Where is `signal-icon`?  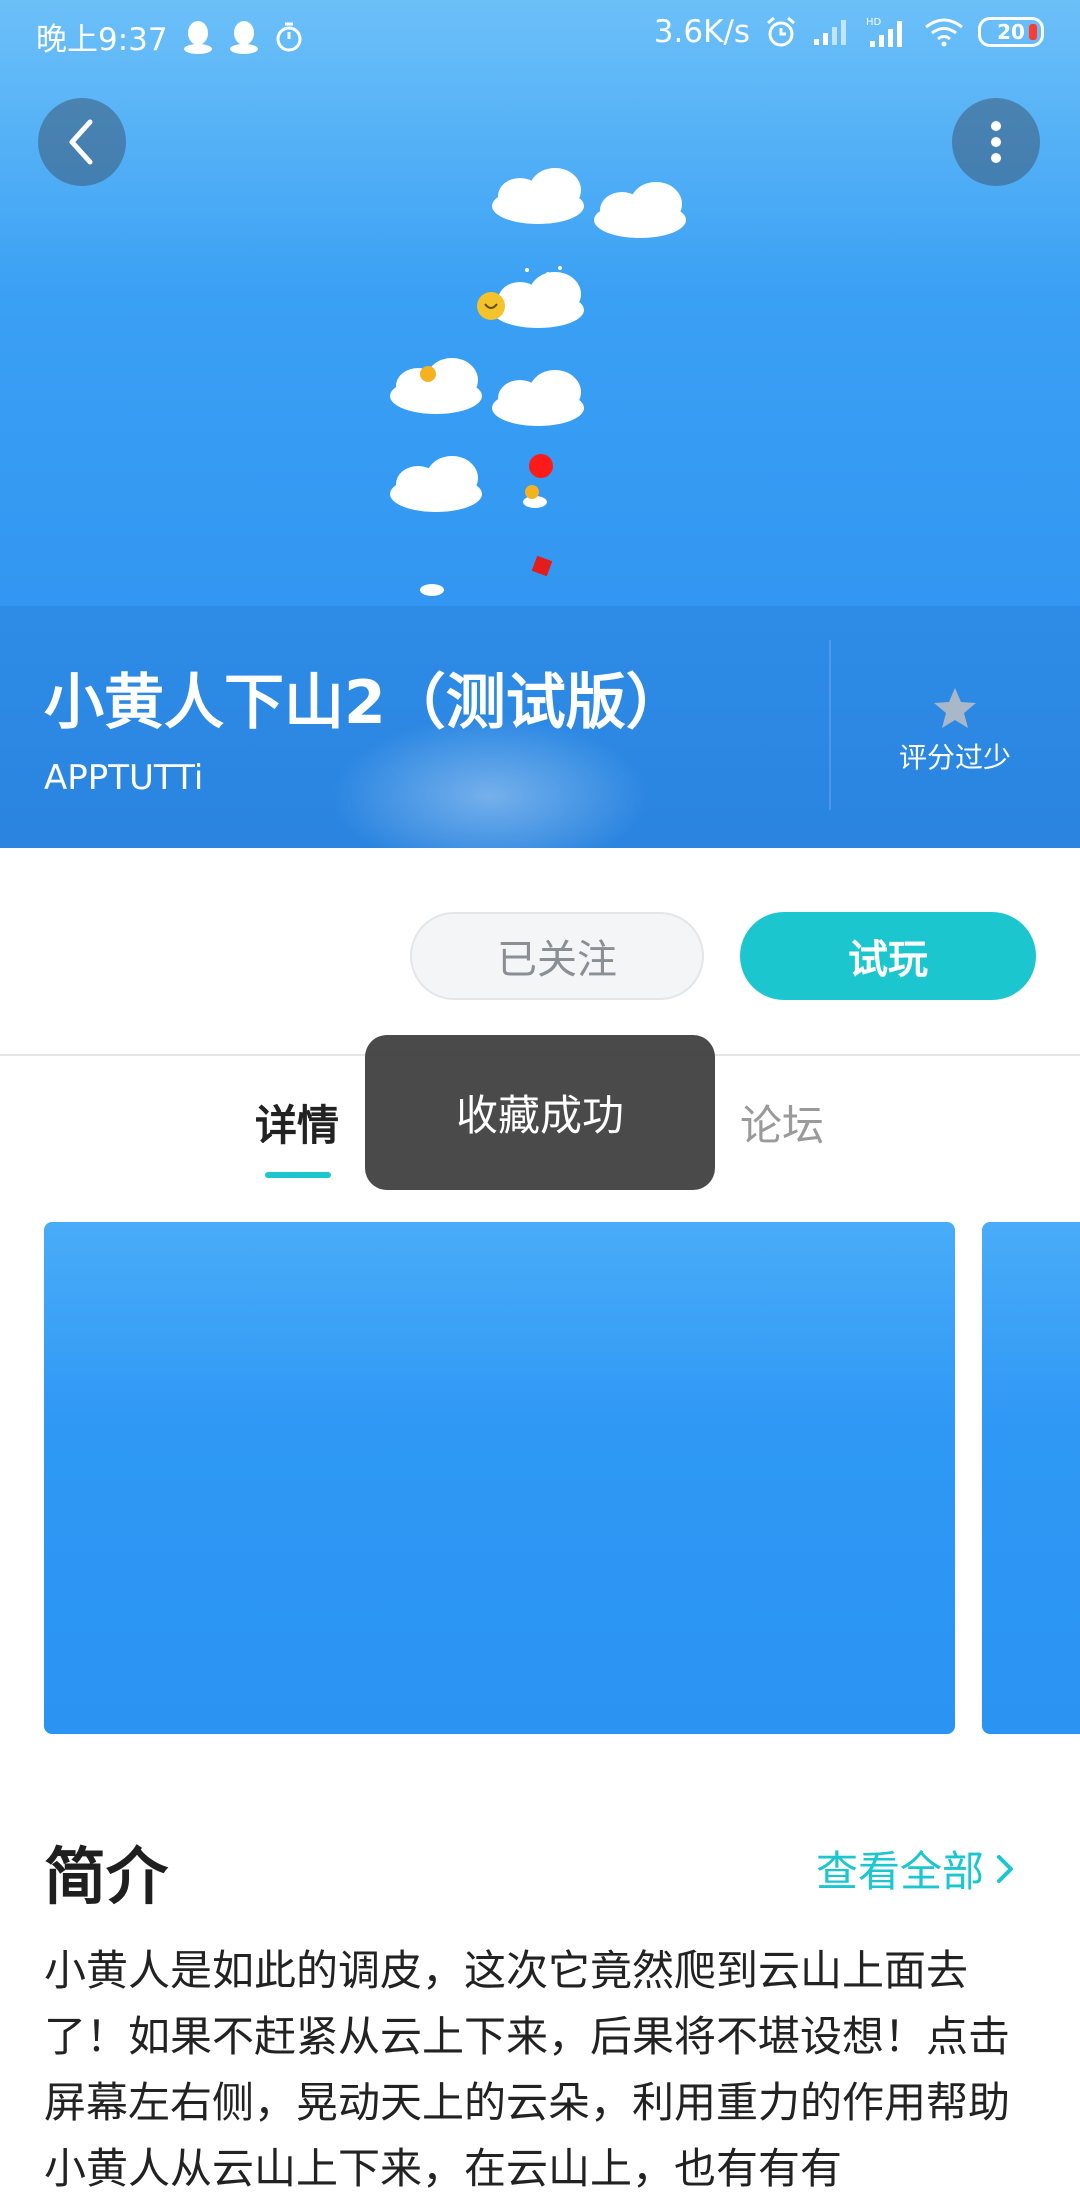 signal-icon is located at coordinates (830, 32).